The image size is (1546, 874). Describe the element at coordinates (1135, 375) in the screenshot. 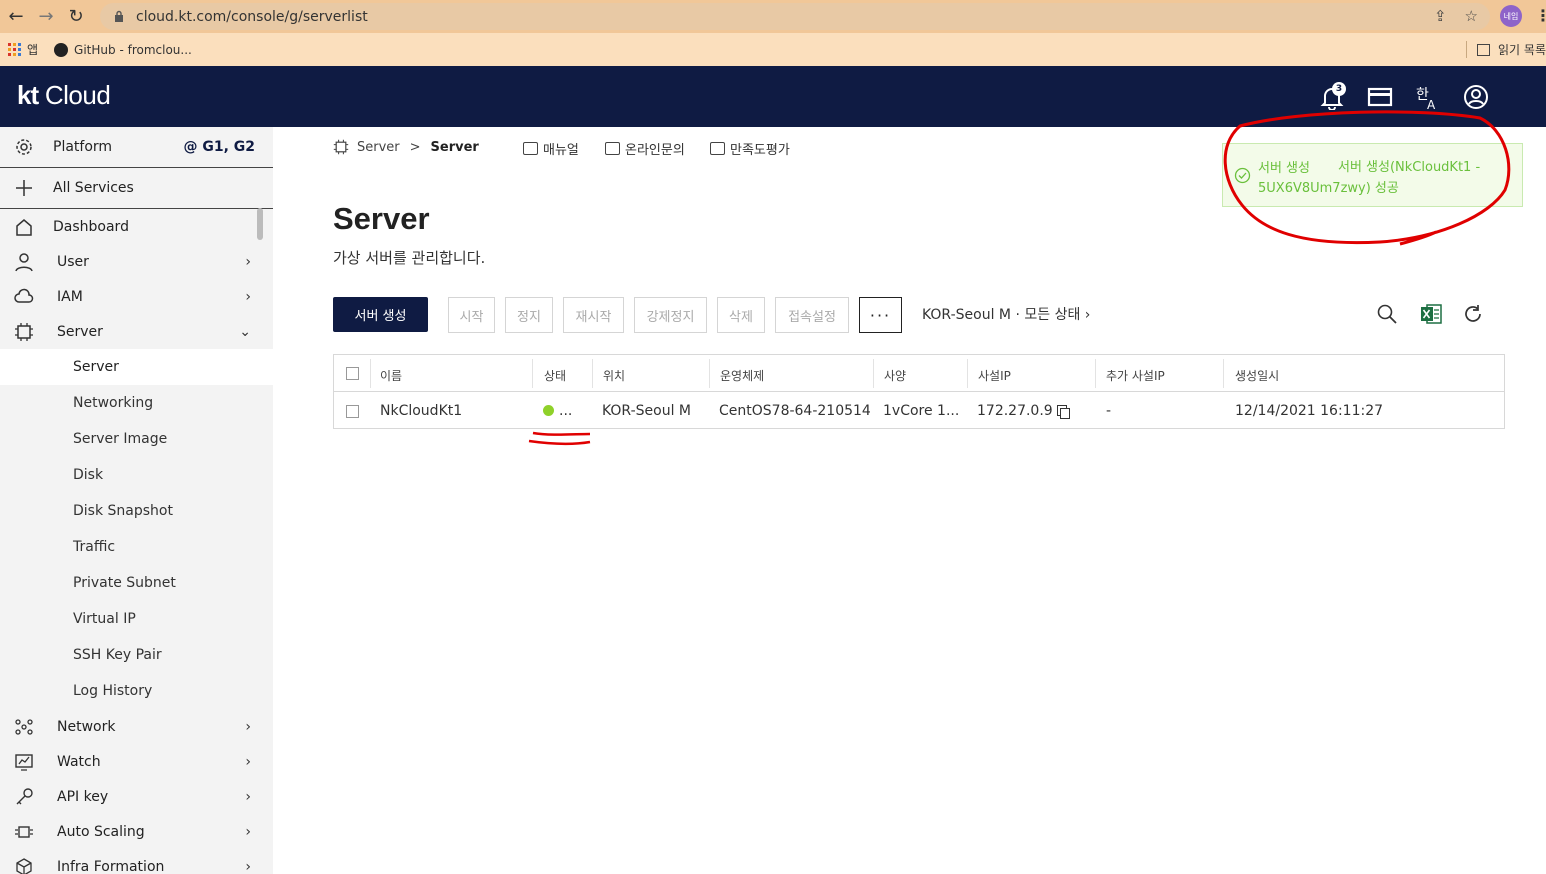

I see `column-header: 추가 사설IP` at that location.